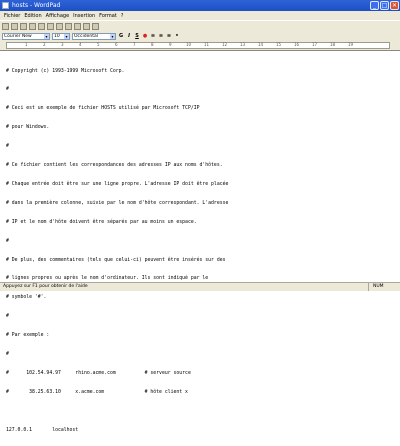  I want to click on save-icon, so click(23, 26).